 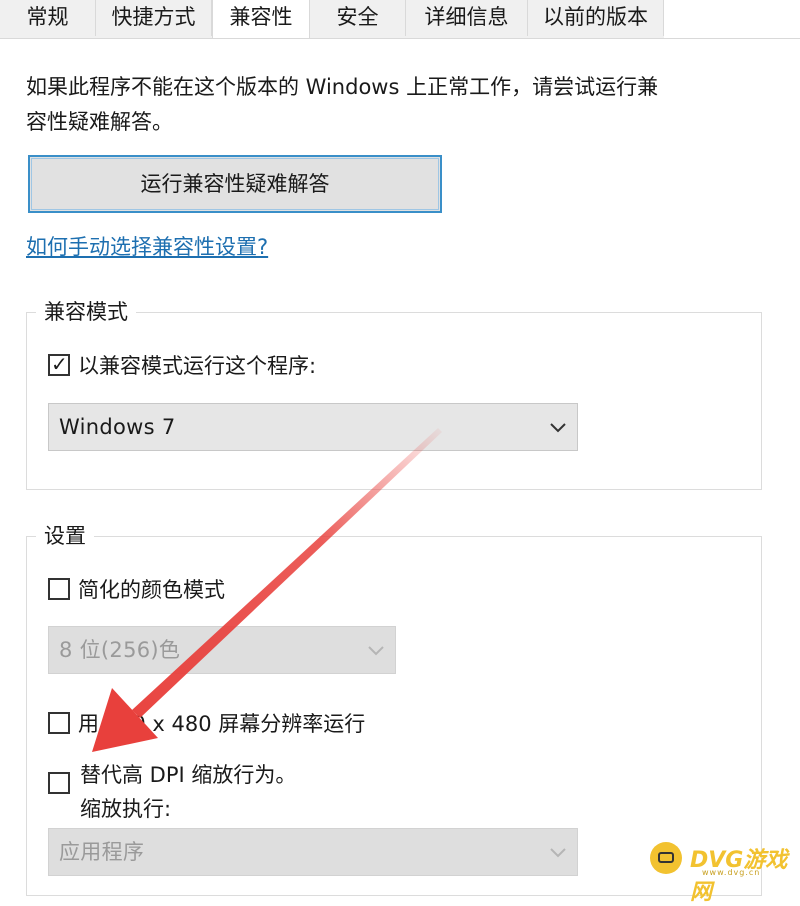 I want to click on scaling-select-value: 应用程序, so click(x=102, y=852).